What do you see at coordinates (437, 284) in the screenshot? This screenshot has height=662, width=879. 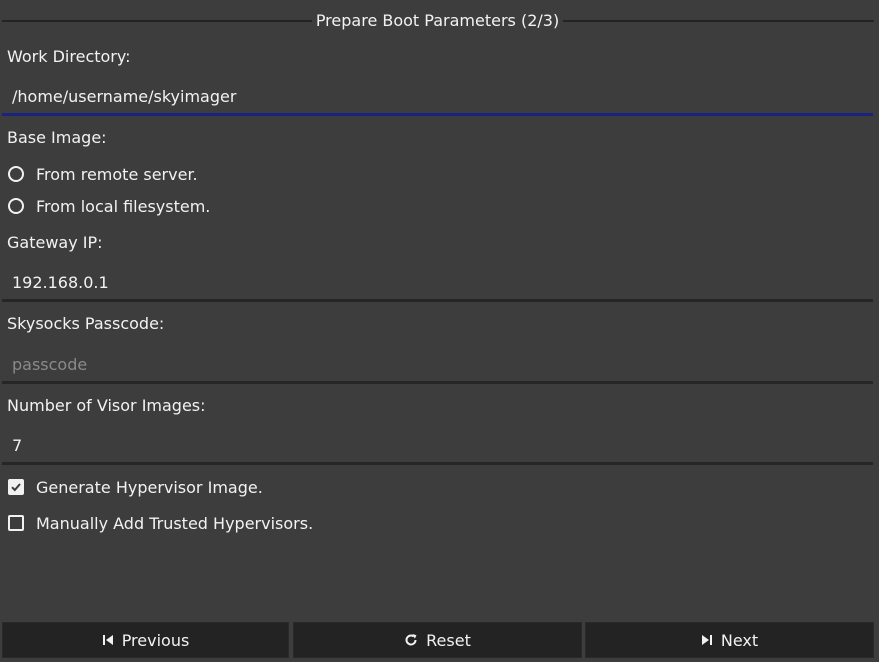 I see `gateway-ip-input` at bounding box center [437, 284].